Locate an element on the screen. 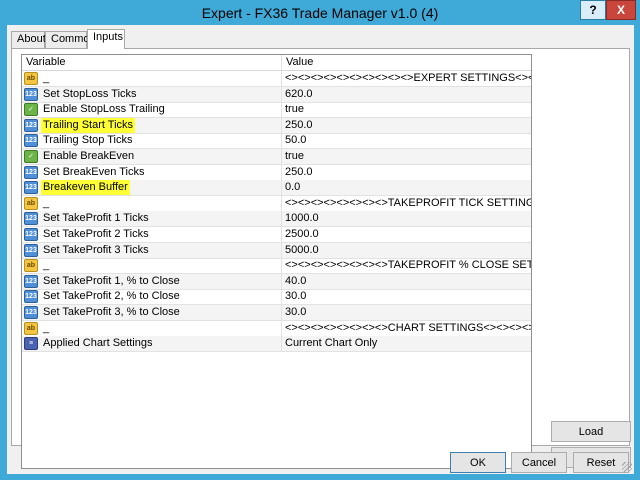  grid-row: 123 Trailing Start Ticks 250.0 is located at coordinates (276, 125).